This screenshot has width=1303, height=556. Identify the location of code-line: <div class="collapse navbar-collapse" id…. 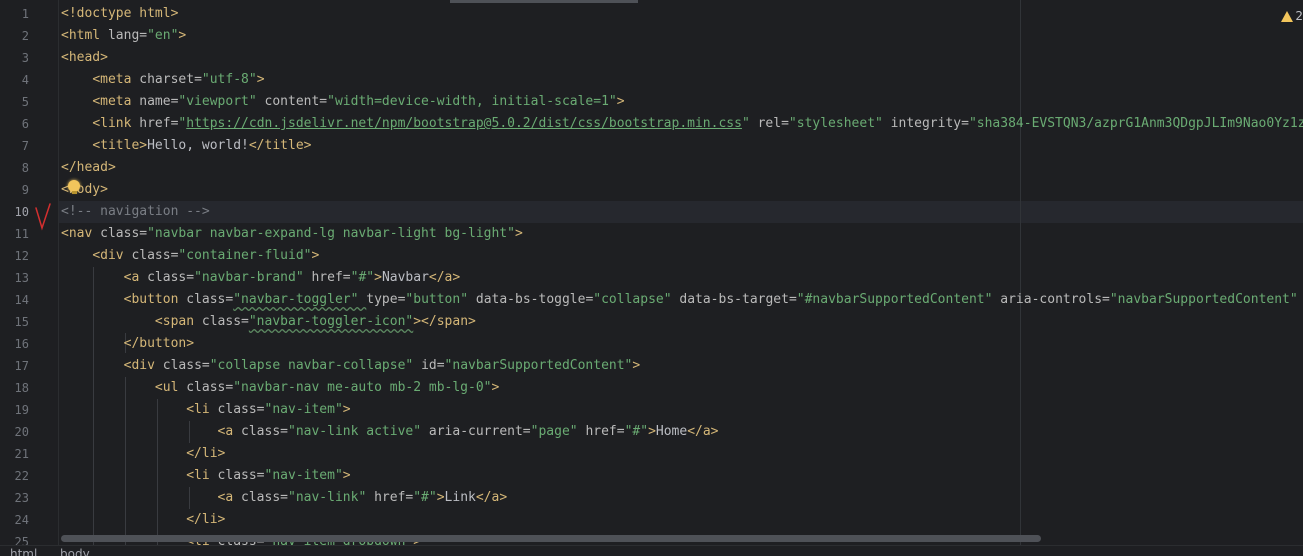
(351, 366).